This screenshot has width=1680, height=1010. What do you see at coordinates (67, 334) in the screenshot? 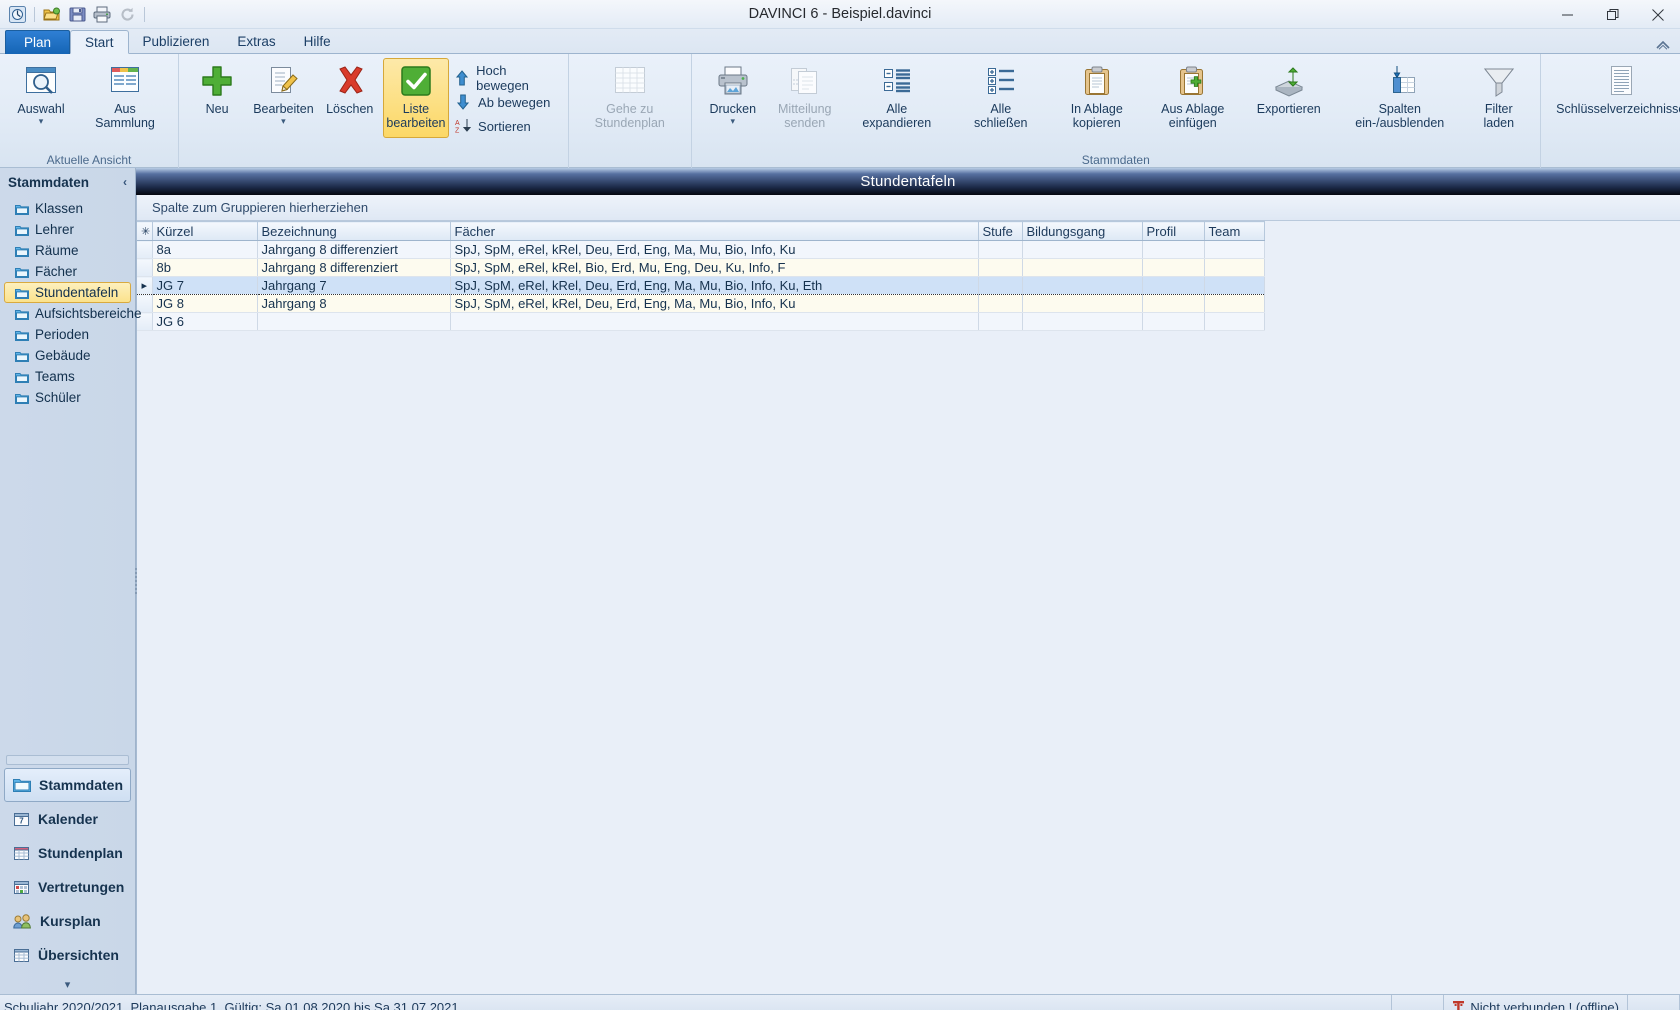
I see `sidebar-item-perioden: Perioden` at bounding box center [67, 334].